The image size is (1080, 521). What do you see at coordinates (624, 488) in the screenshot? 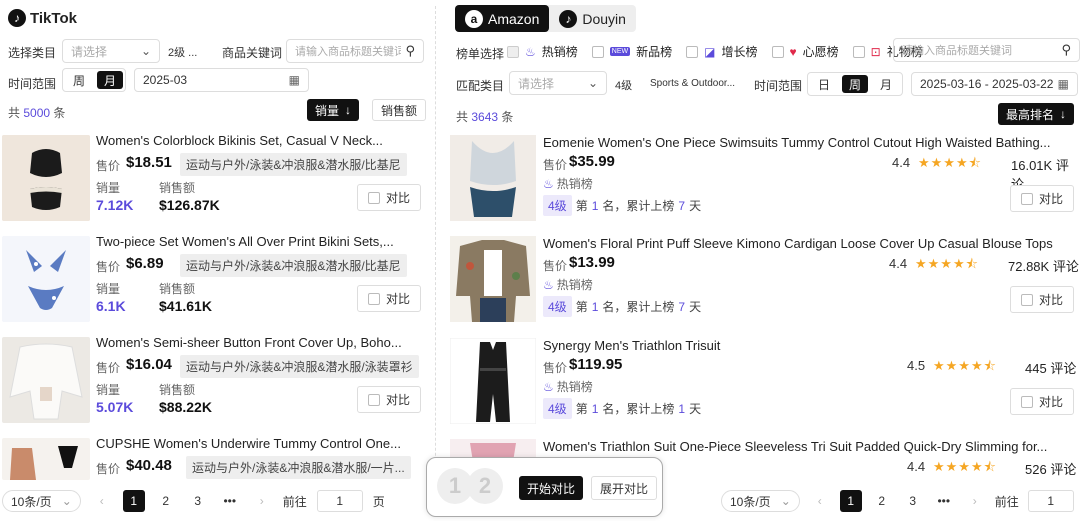
I see `expand-compare-button: 展开对比` at bounding box center [624, 488].